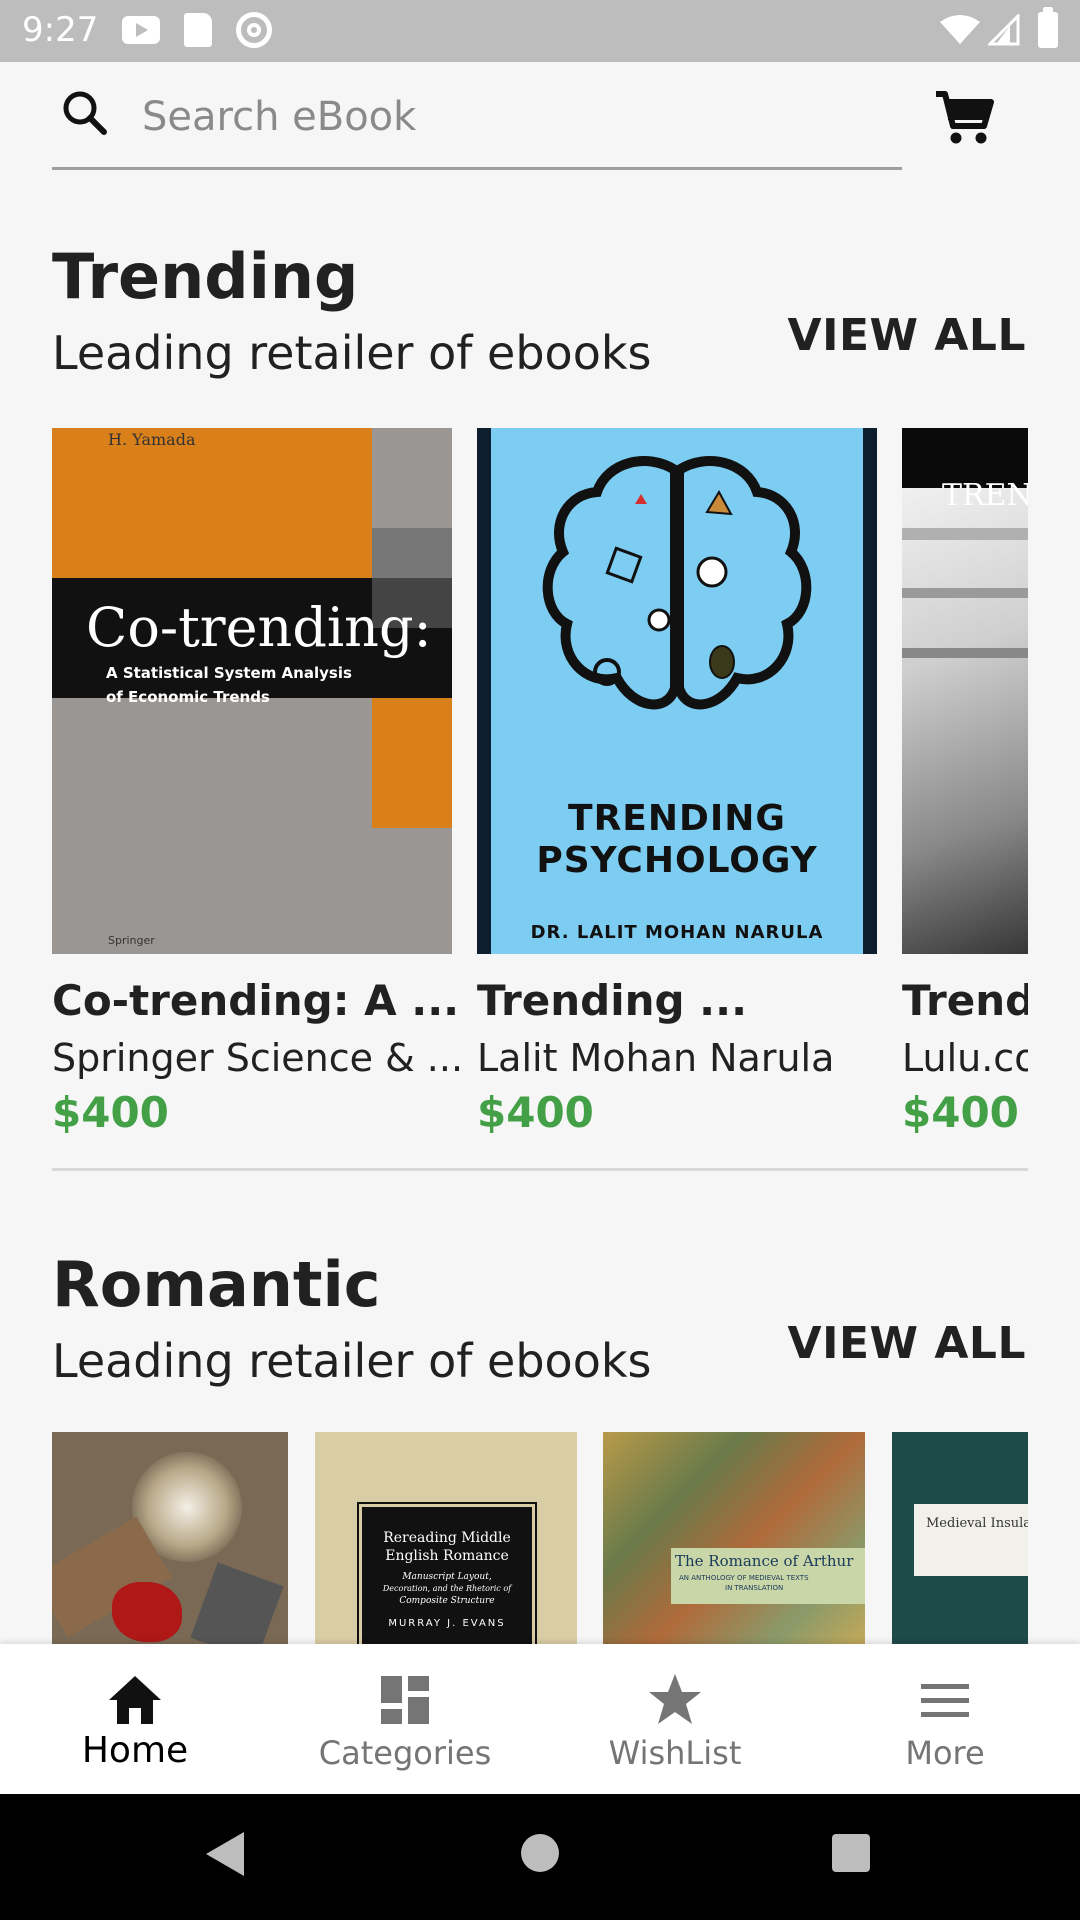 The width and height of the screenshot is (1080, 1920). I want to click on cover-text: English Romance, so click(447, 1556).